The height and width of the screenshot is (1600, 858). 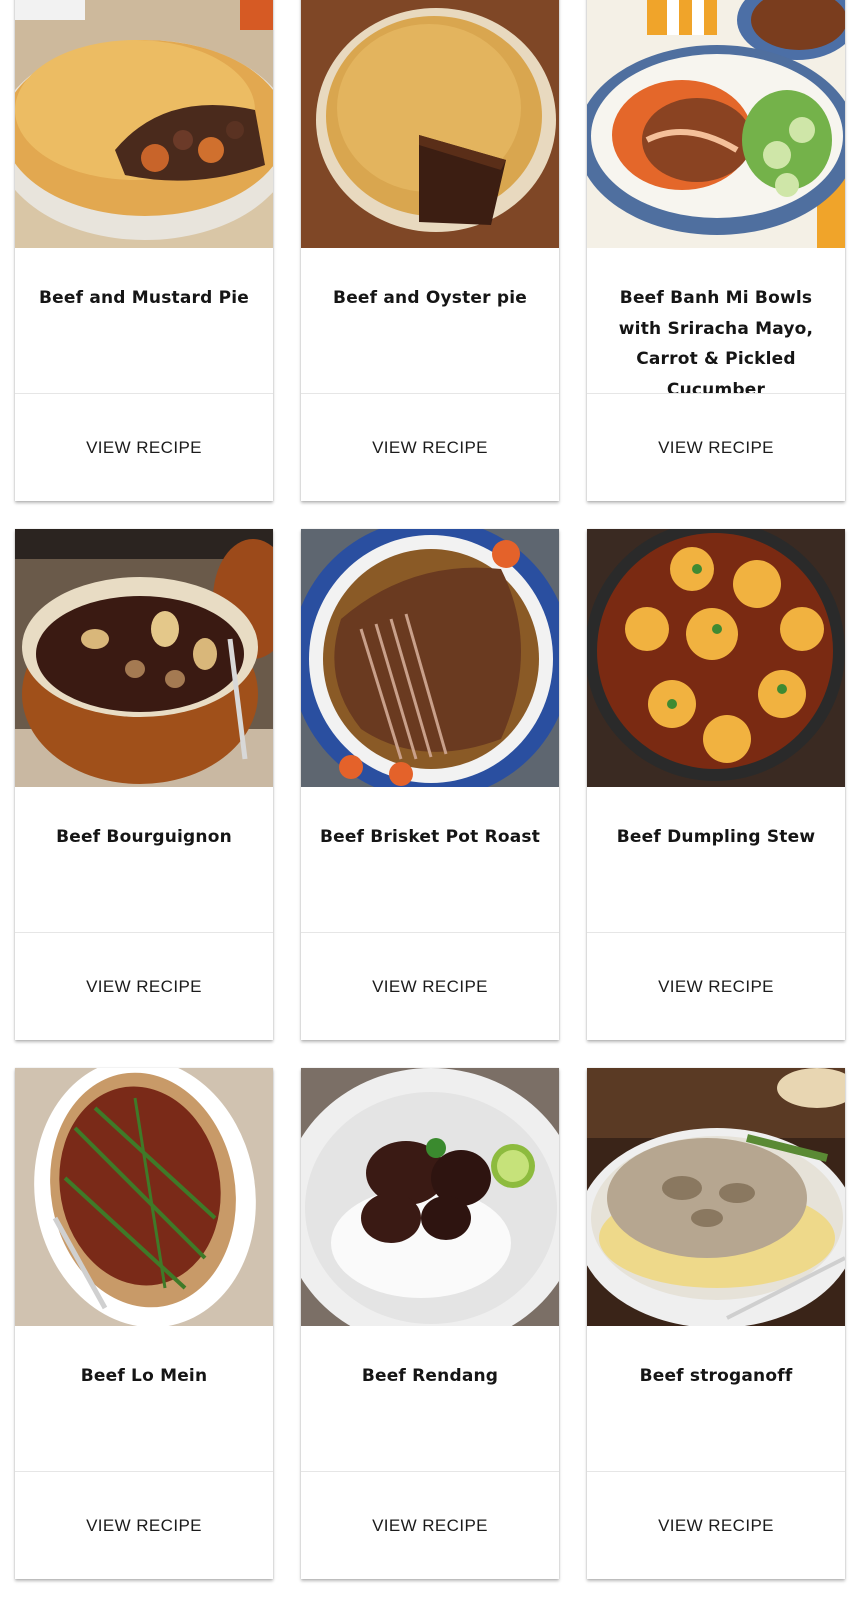 What do you see at coordinates (430, 321) in the screenshot?
I see `recipe-title: Beef and Oyster pie` at bounding box center [430, 321].